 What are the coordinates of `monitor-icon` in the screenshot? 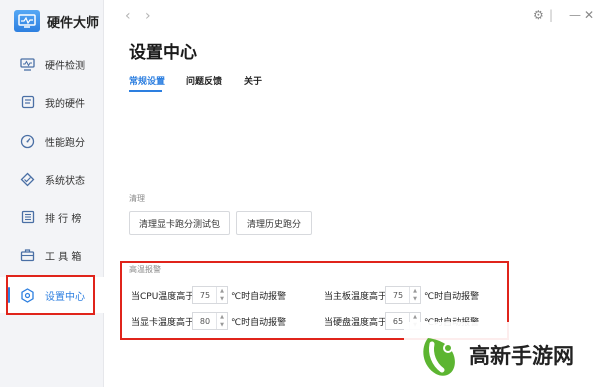 It's located at (27, 64).